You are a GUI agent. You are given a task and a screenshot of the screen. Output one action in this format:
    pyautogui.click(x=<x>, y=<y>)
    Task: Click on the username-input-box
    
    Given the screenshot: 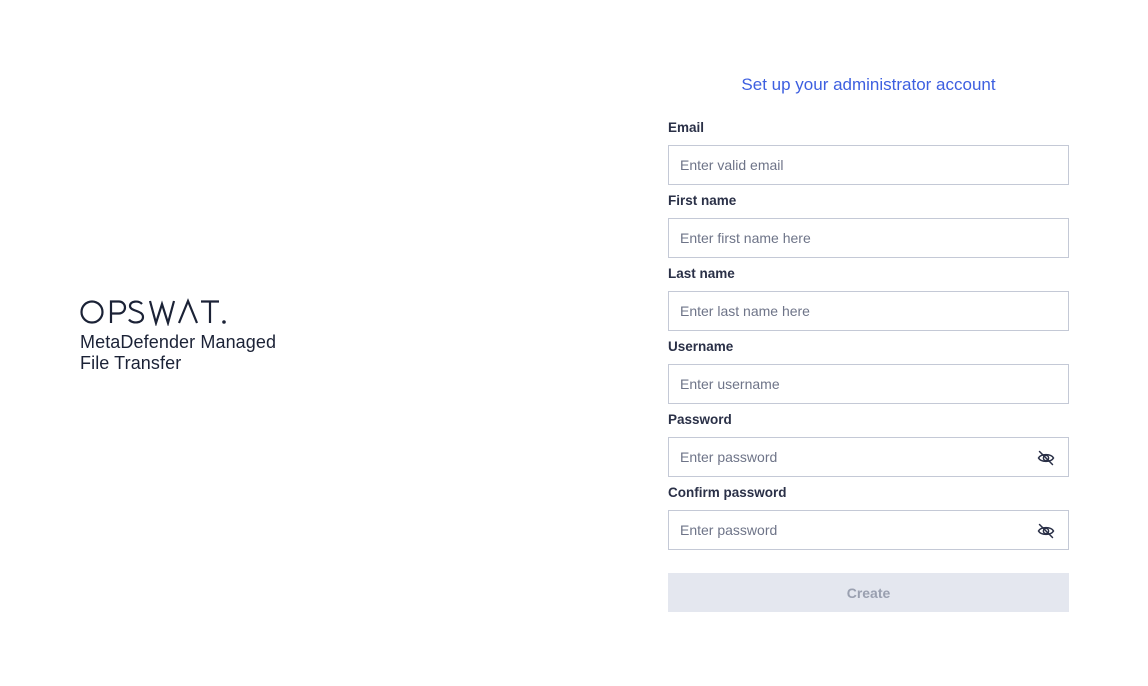 What is the action you would take?
    pyautogui.click(x=868, y=384)
    